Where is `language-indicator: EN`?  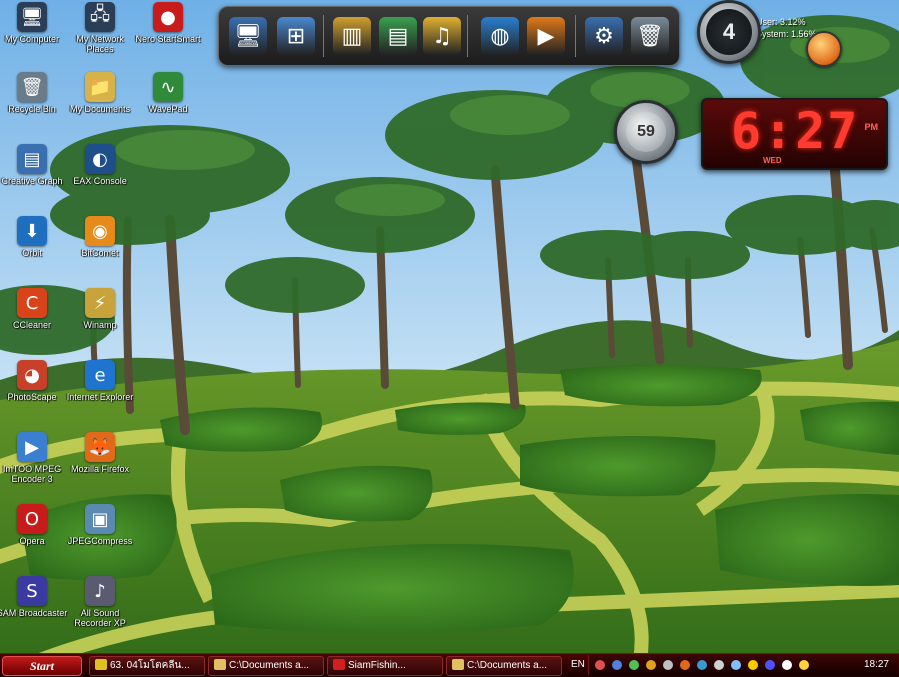 language-indicator: EN is located at coordinates (578, 664).